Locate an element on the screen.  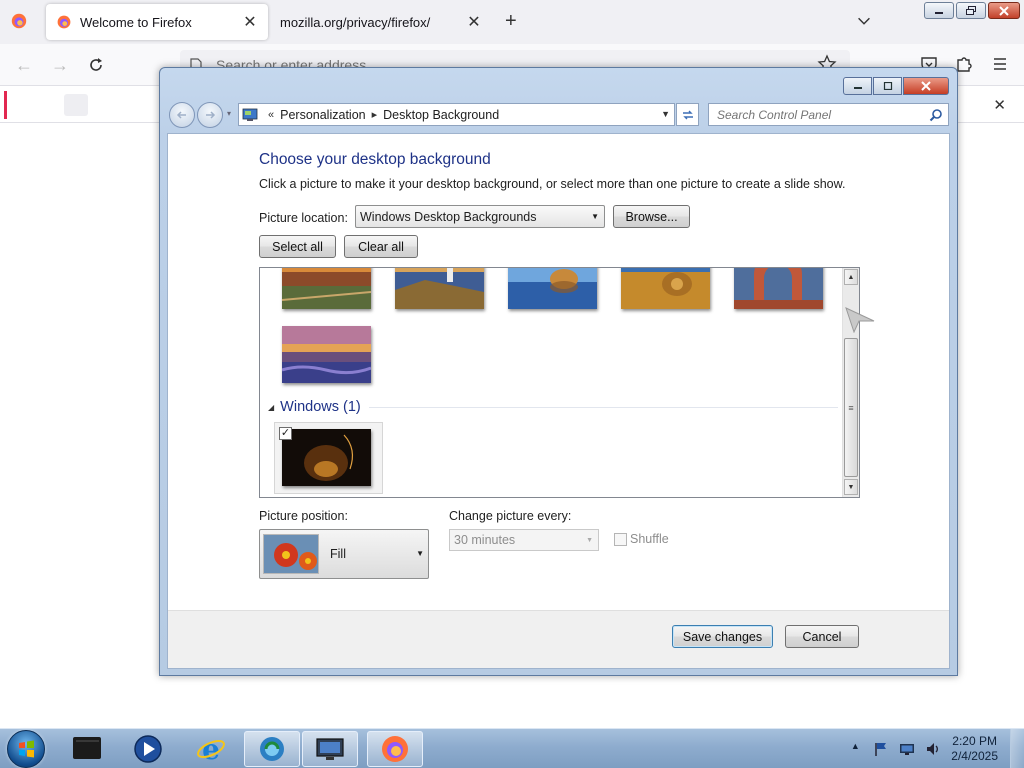
search-icon is located at coordinates (936, 115).